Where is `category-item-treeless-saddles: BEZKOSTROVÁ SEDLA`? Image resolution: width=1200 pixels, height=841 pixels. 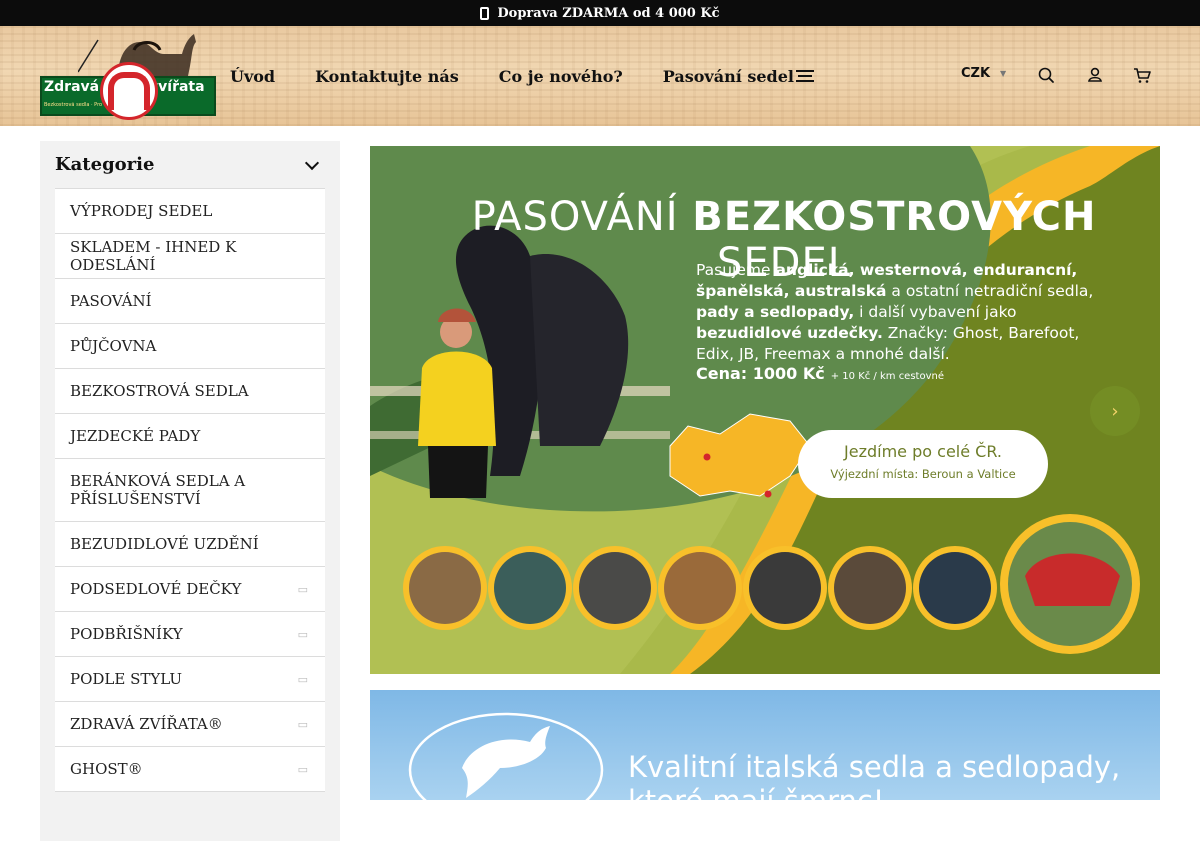
category-item-treeless-saddles: BEZKOSTROVÁ SEDLA is located at coordinates (190, 391).